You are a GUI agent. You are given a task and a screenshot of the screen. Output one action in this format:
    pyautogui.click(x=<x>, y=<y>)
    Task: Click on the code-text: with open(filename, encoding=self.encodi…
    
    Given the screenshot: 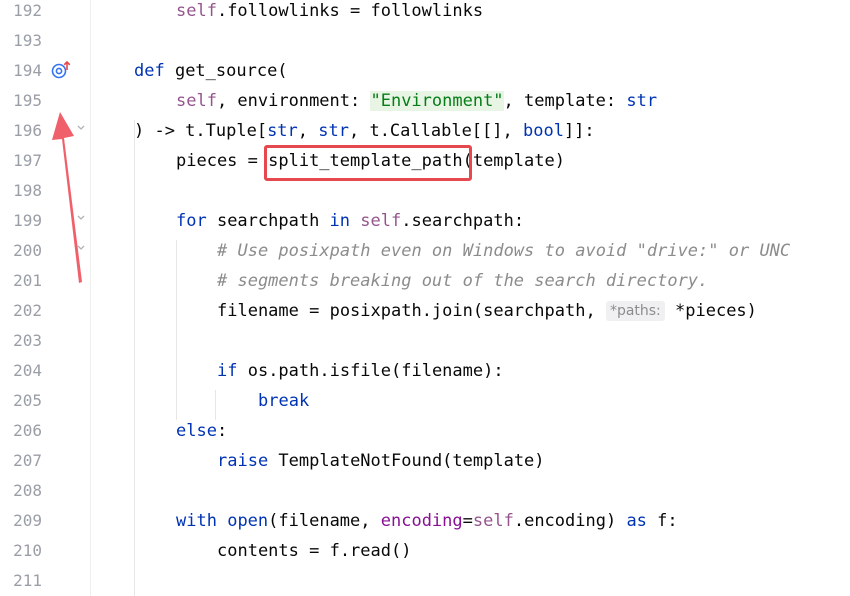 What is the action you would take?
    pyautogui.click(x=427, y=521)
    